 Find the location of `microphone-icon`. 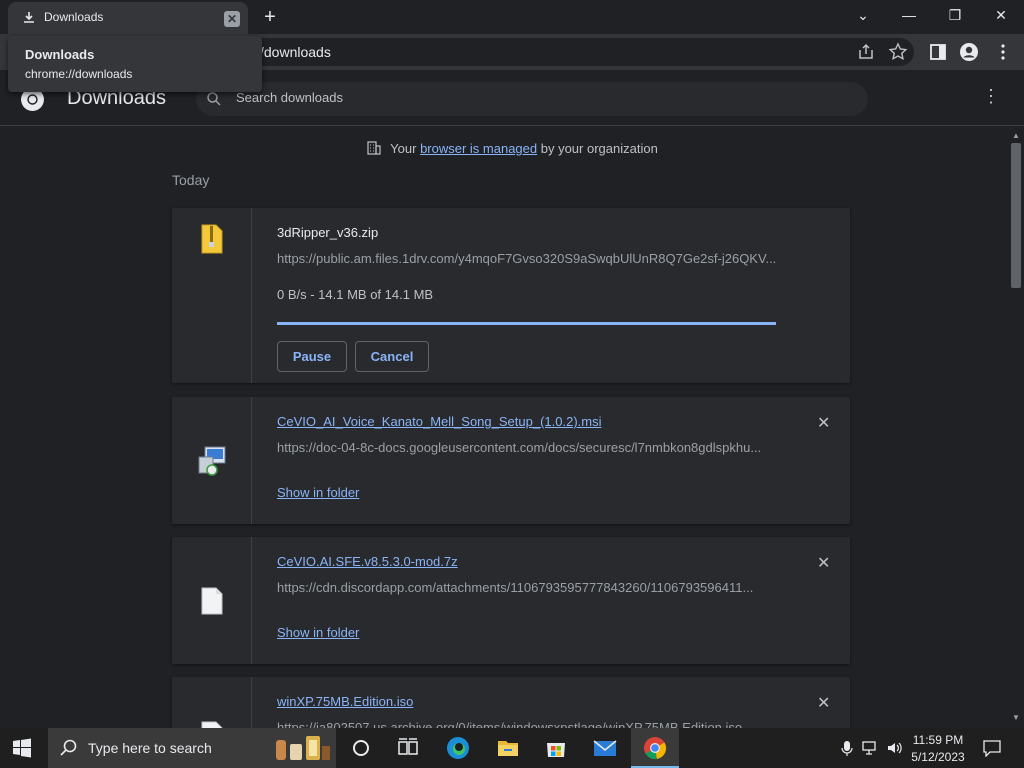

microphone-icon is located at coordinates (847, 748).